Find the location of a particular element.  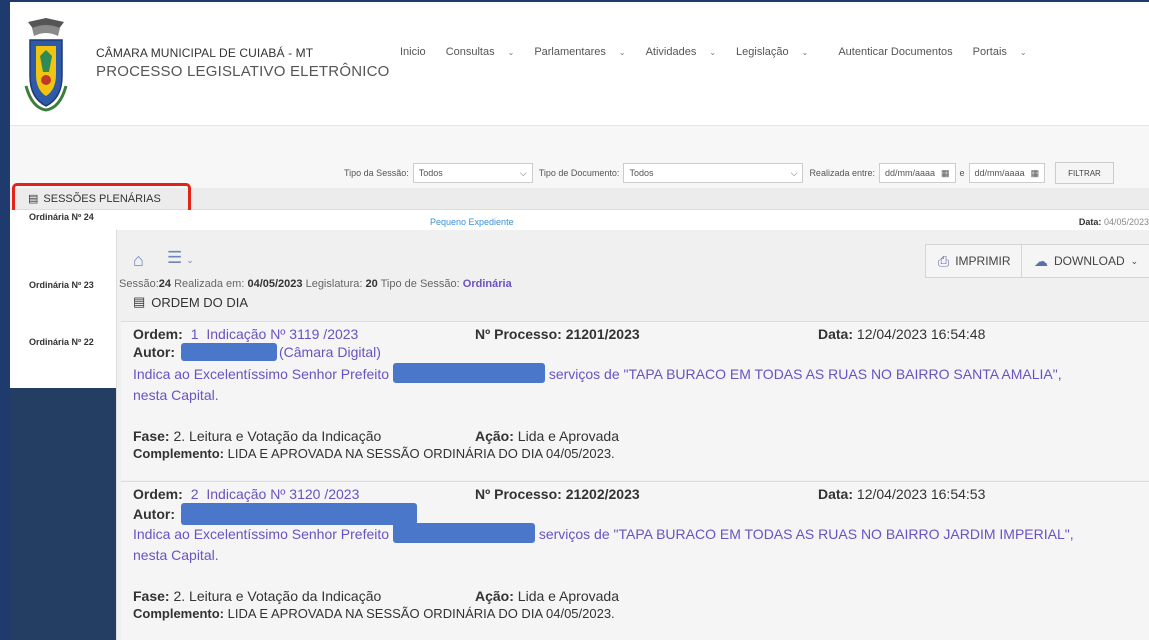

window-left-border is located at coordinates (5, 320).